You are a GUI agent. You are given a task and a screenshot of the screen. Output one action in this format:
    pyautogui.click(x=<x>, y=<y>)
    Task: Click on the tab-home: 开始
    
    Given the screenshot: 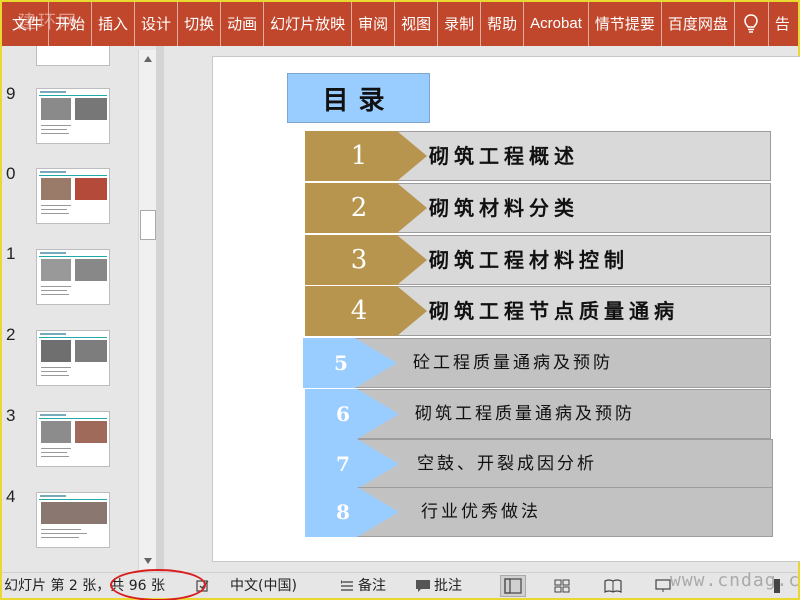 What is the action you would take?
    pyautogui.click(x=71, y=24)
    